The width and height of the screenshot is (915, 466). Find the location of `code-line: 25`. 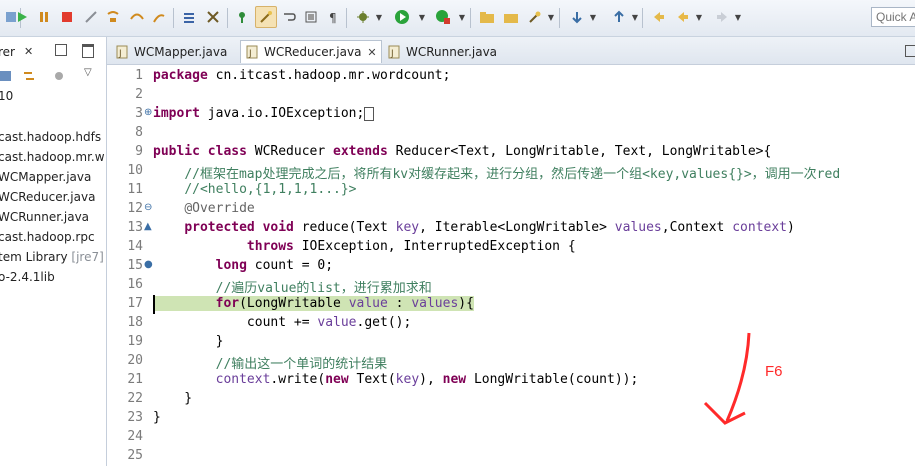

code-line: 25 is located at coordinates (511, 456).